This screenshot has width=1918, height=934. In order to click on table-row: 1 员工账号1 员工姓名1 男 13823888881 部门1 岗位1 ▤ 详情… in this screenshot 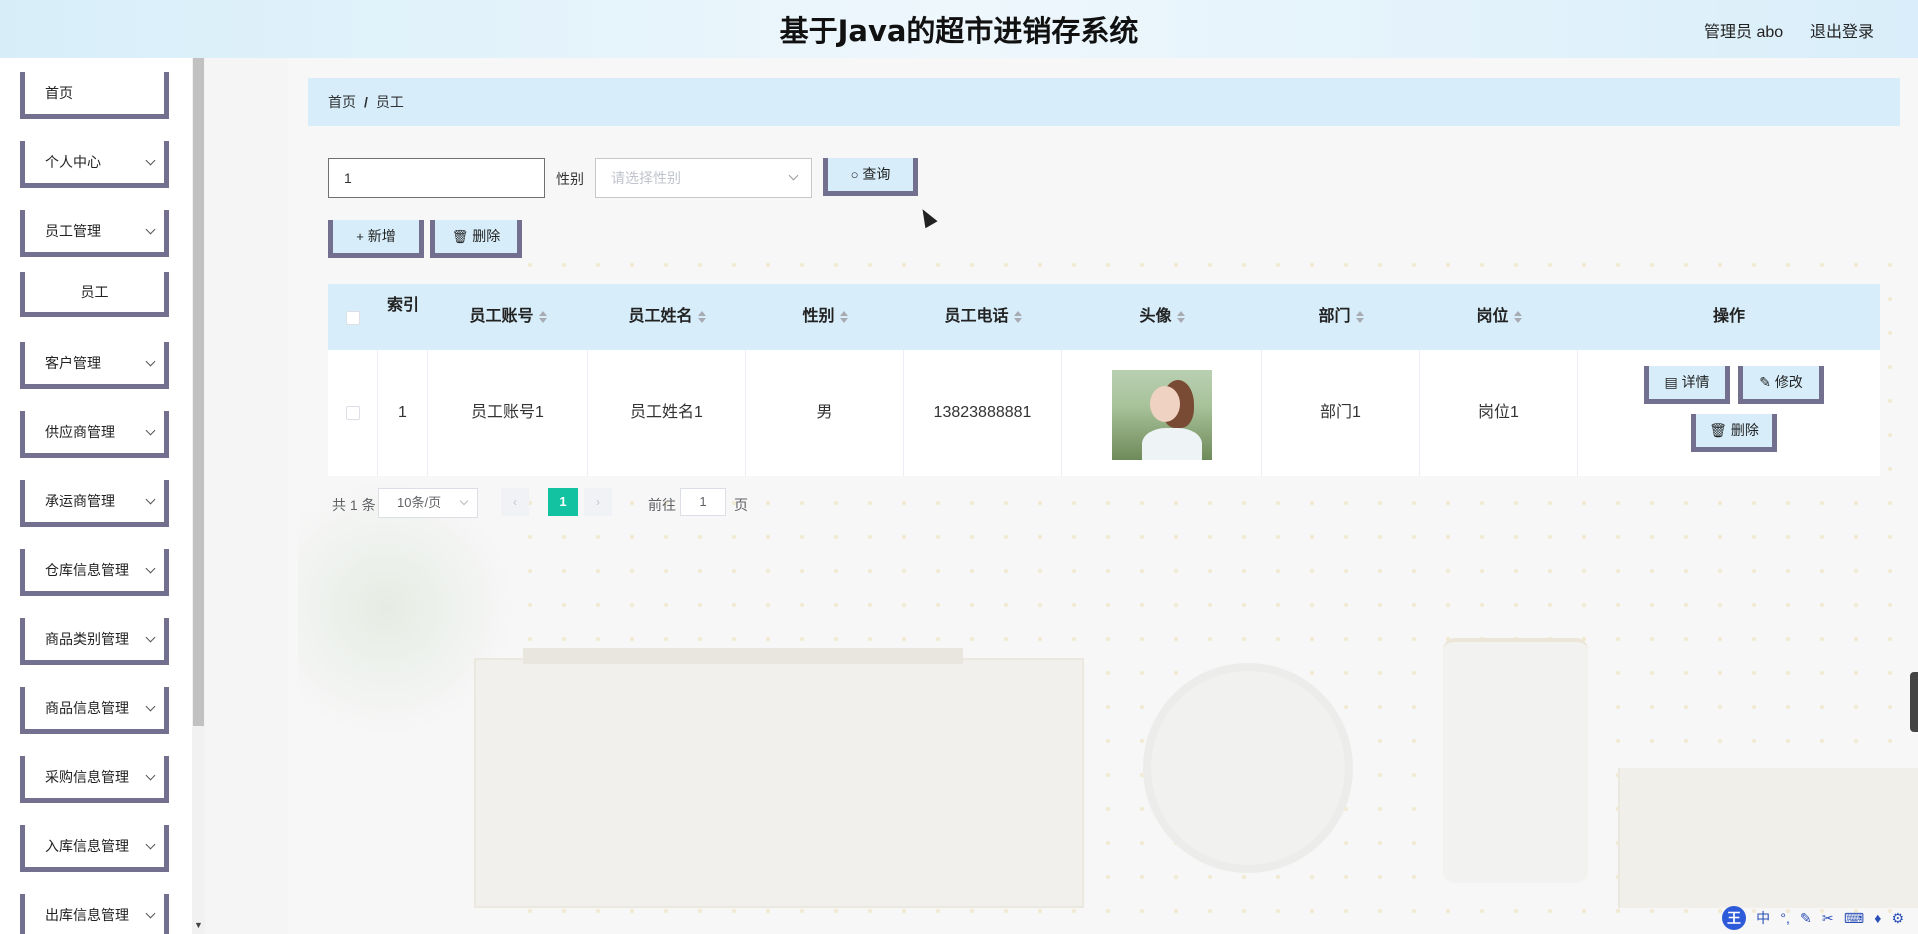, I will do `click(1104, 413)`.